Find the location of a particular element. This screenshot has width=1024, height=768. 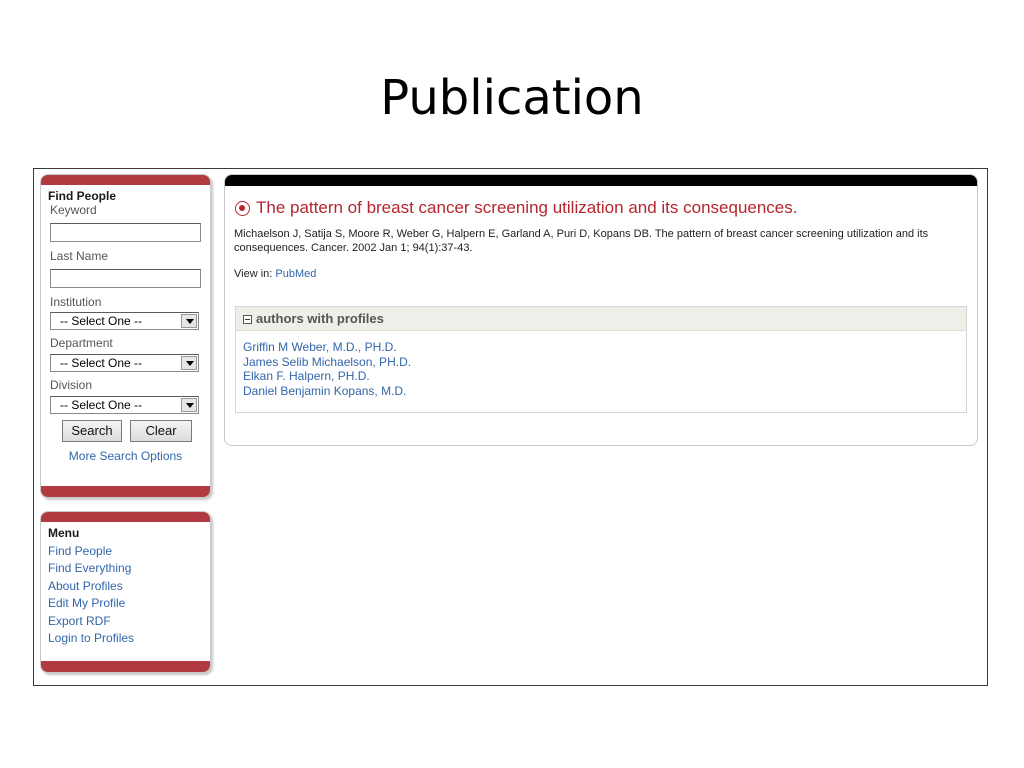

menu-item-login-to-profiles: Login to Profiles is located at coordinates (91, 638).